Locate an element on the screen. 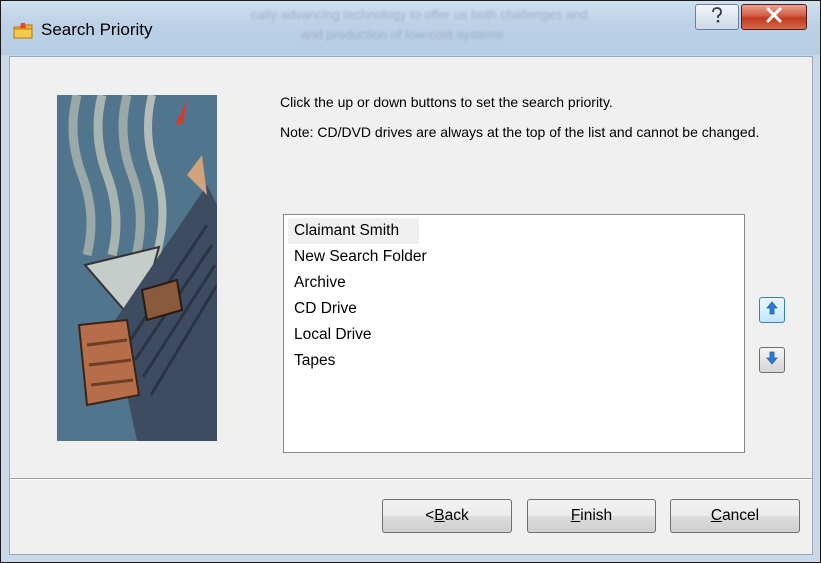 The width and height of the screenshot is (821, 563). finish-button: Finish is located at coordinates (591, 516).